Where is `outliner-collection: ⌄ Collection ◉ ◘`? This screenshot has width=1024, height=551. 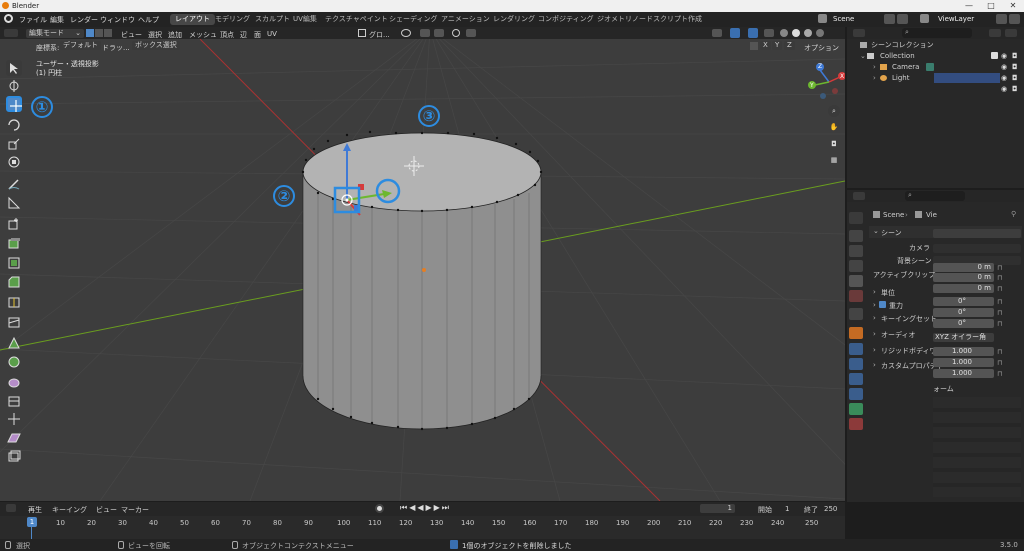
outliner-collection: ⌄ Collection ◉ ◘ is located at coordinates (935, 56).